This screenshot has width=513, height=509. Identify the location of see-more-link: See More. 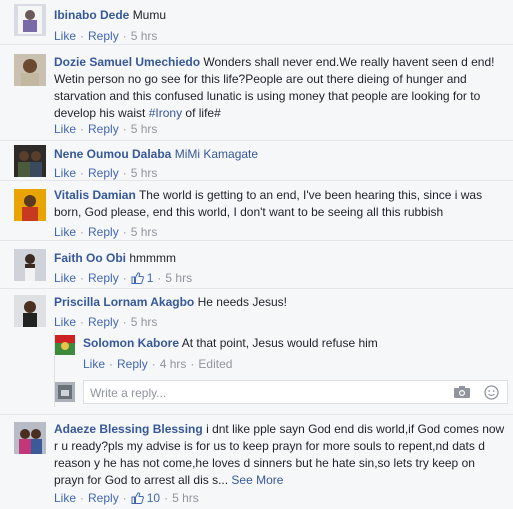
(257, 480).